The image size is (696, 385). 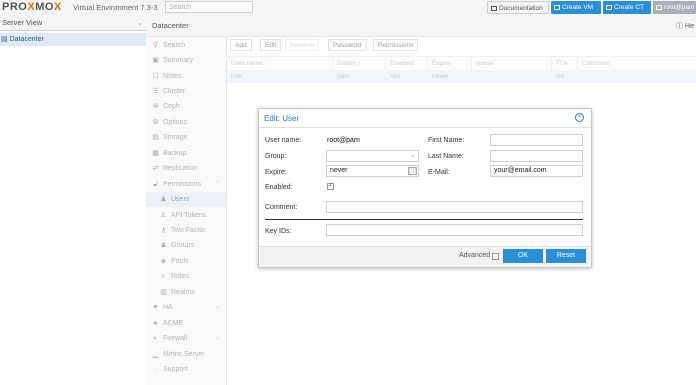 I want to click on expire-label: Expire:, so click(x=276, y=172).